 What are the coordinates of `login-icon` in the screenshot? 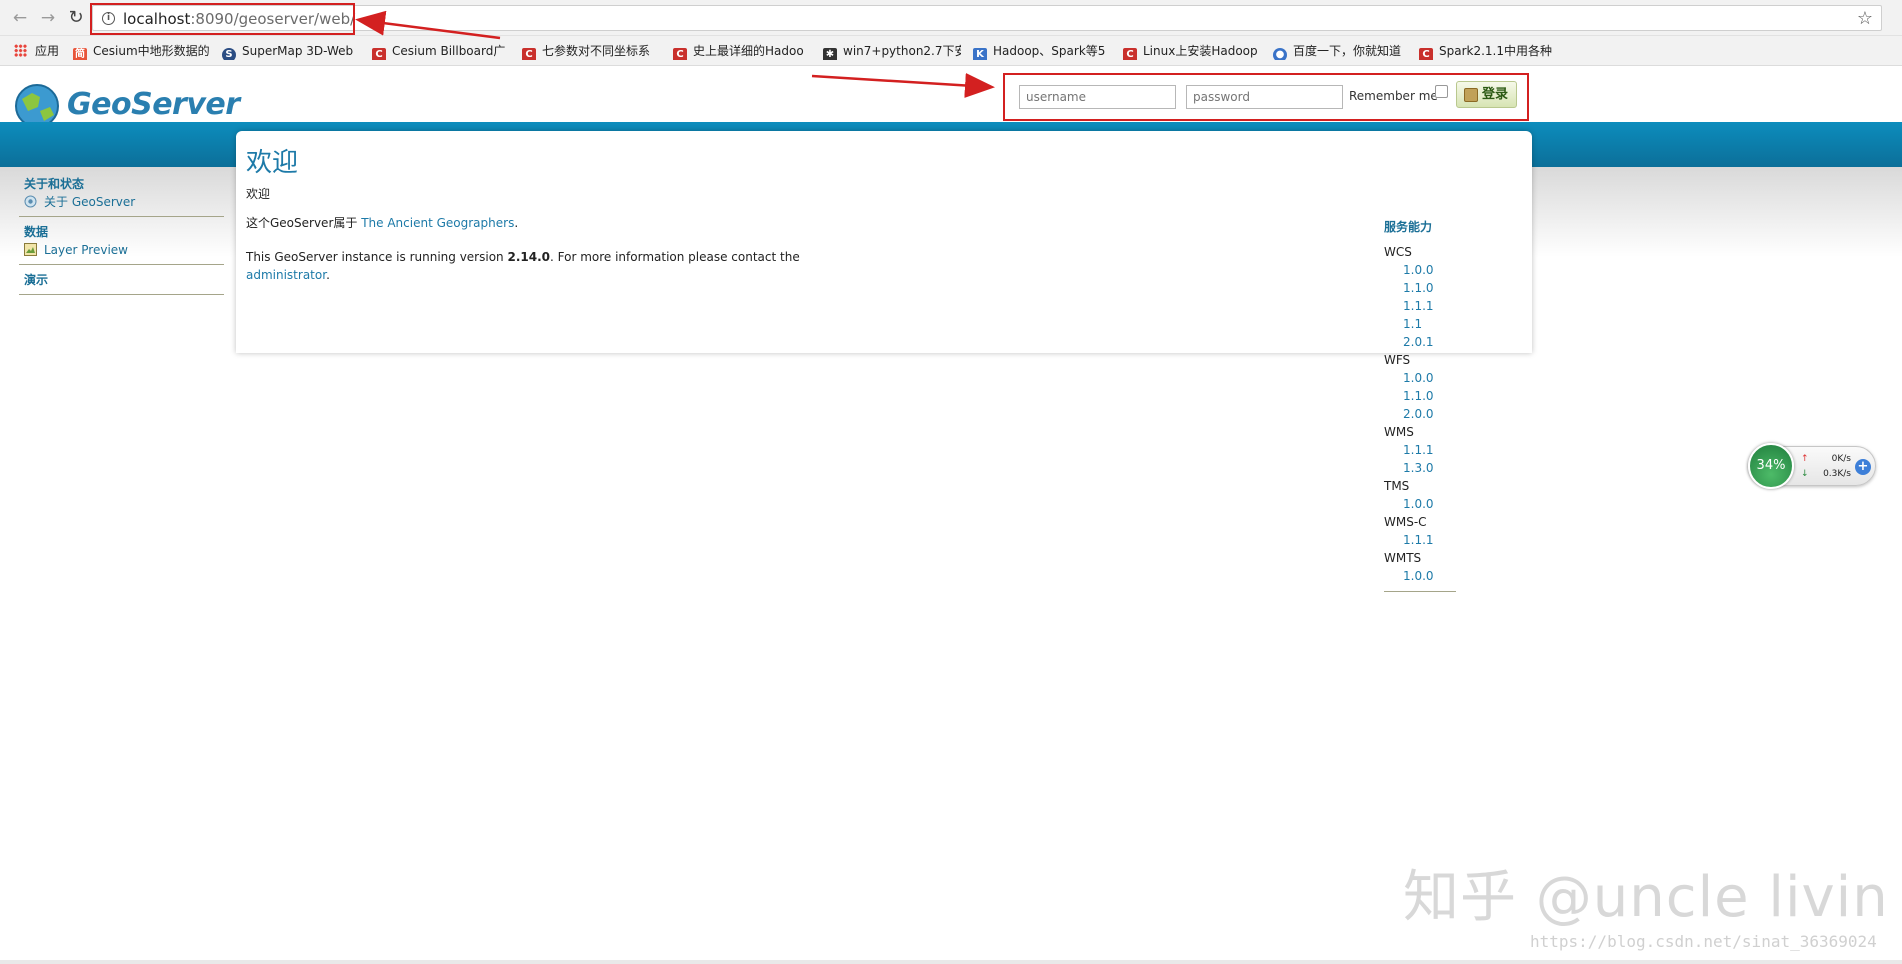 It's located at (1471, 95).